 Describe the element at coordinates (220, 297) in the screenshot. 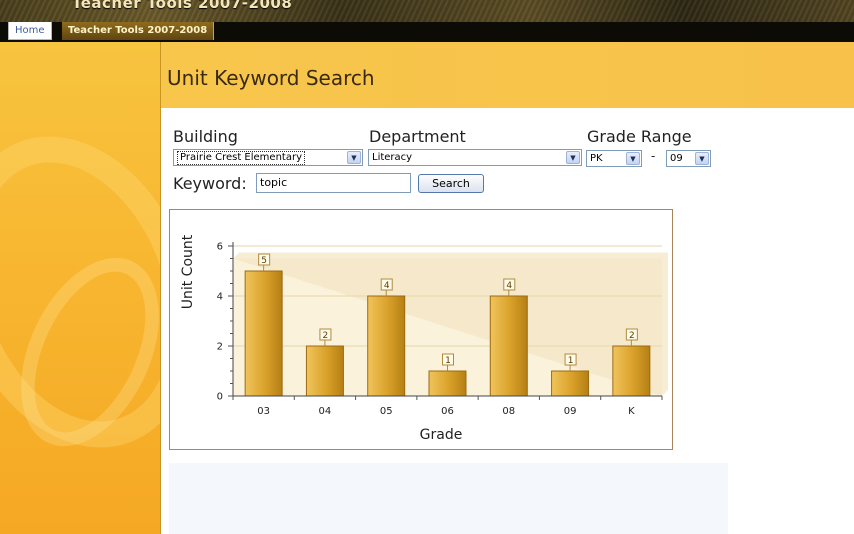

I see `y-tick-label: 4` at that location.